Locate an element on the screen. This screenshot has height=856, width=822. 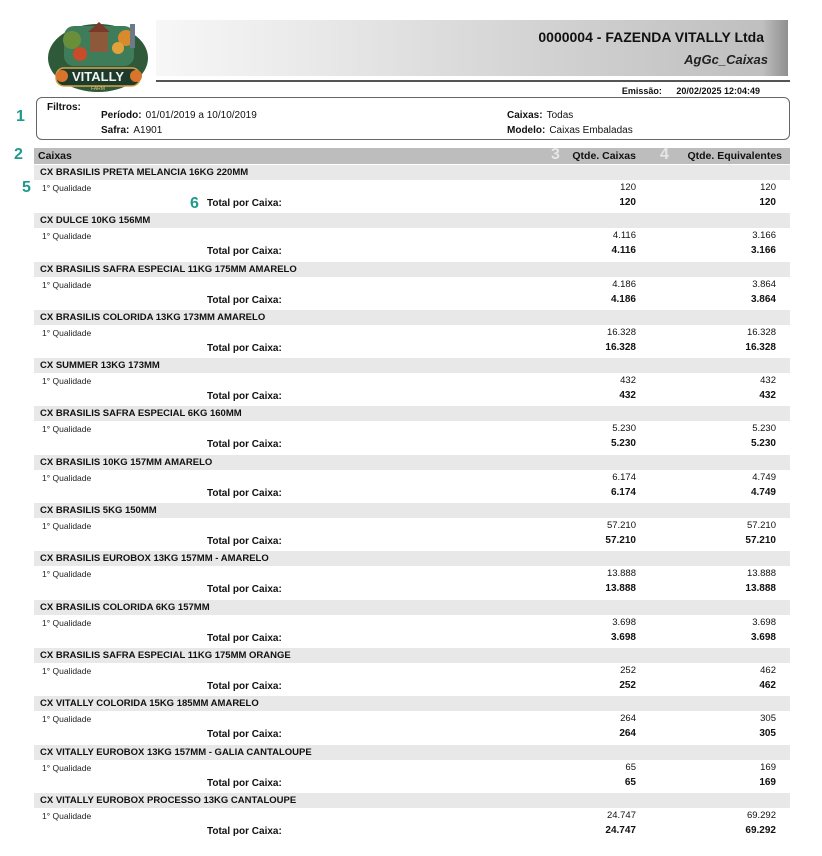
caixa-name: CX DULCE 10KG 156MM is located at coordinates (412, 221).